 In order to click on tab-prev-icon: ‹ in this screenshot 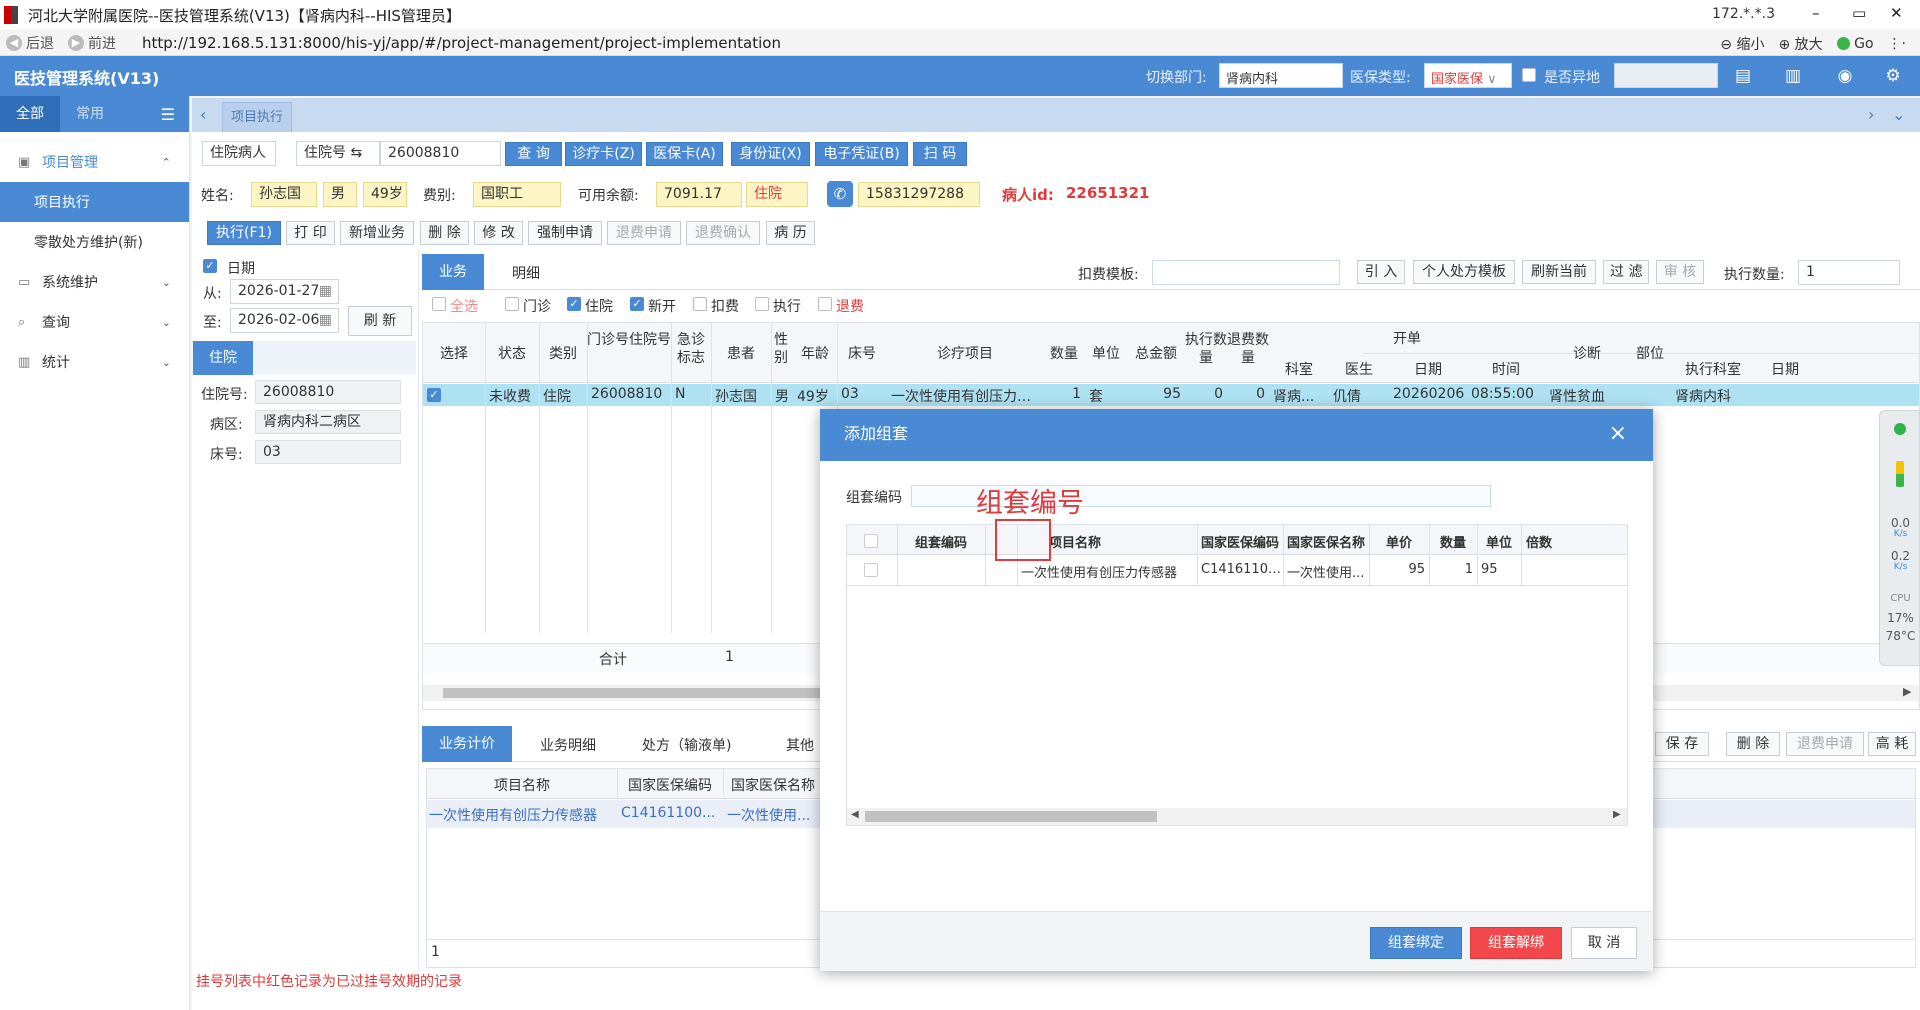, I will do `click(203, 114)`.